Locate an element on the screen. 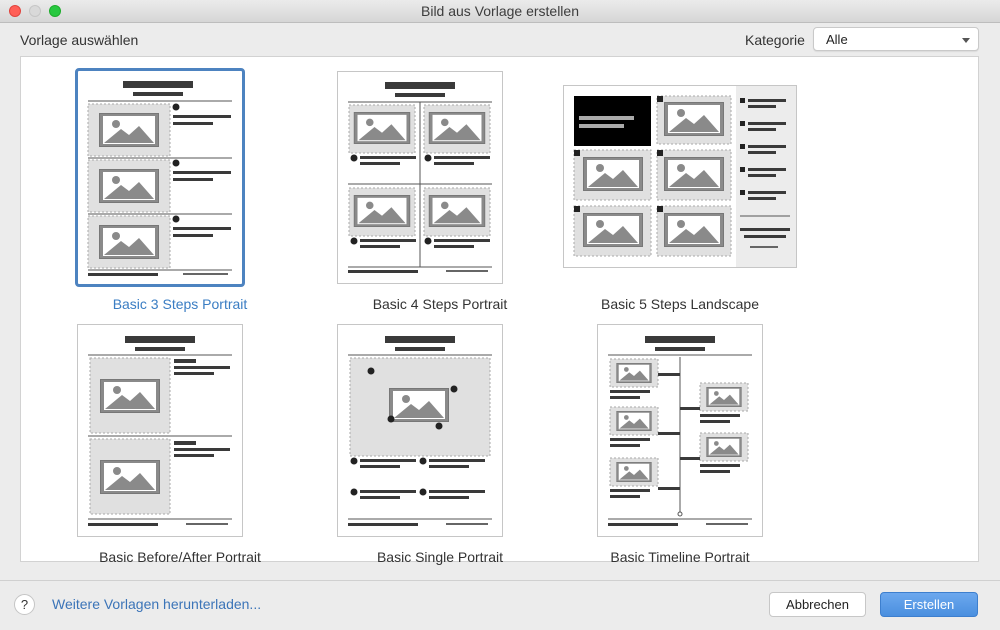 Image resolution: width=1000 pixels, height=630 pixels. template-label: Basic Single Portrait is located at coordinates (440, 557).